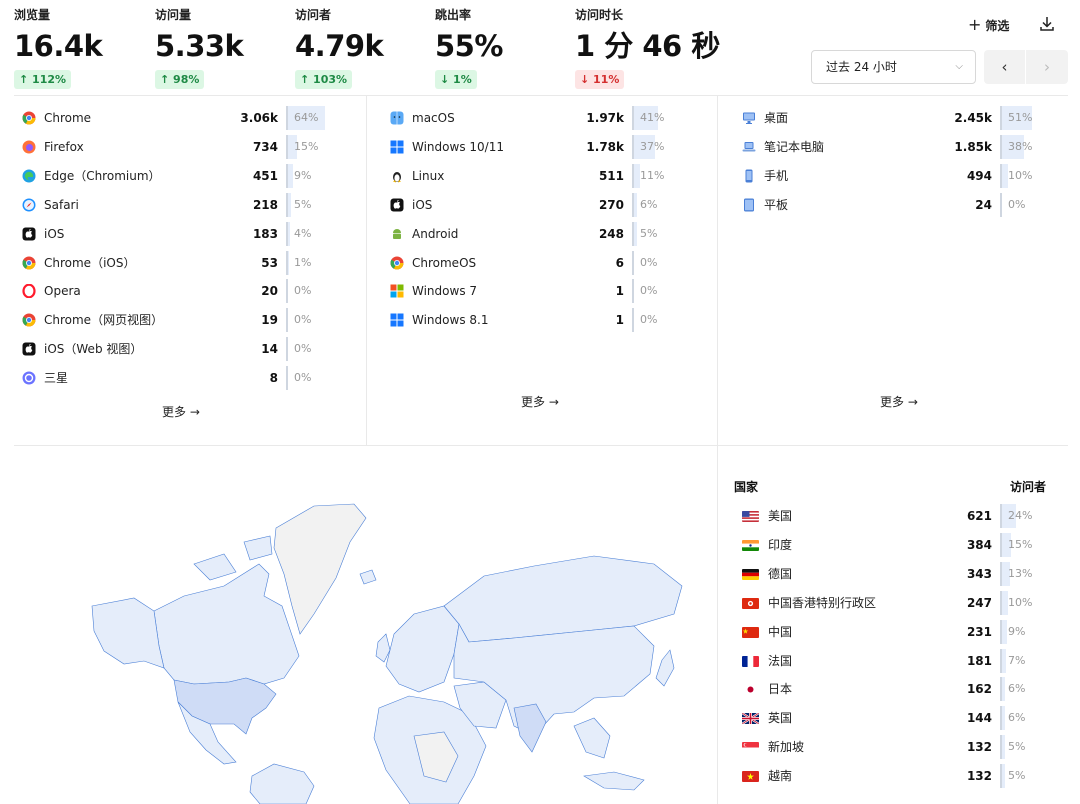  I want to click on filter-button: + 筛选, so click(988, 25).